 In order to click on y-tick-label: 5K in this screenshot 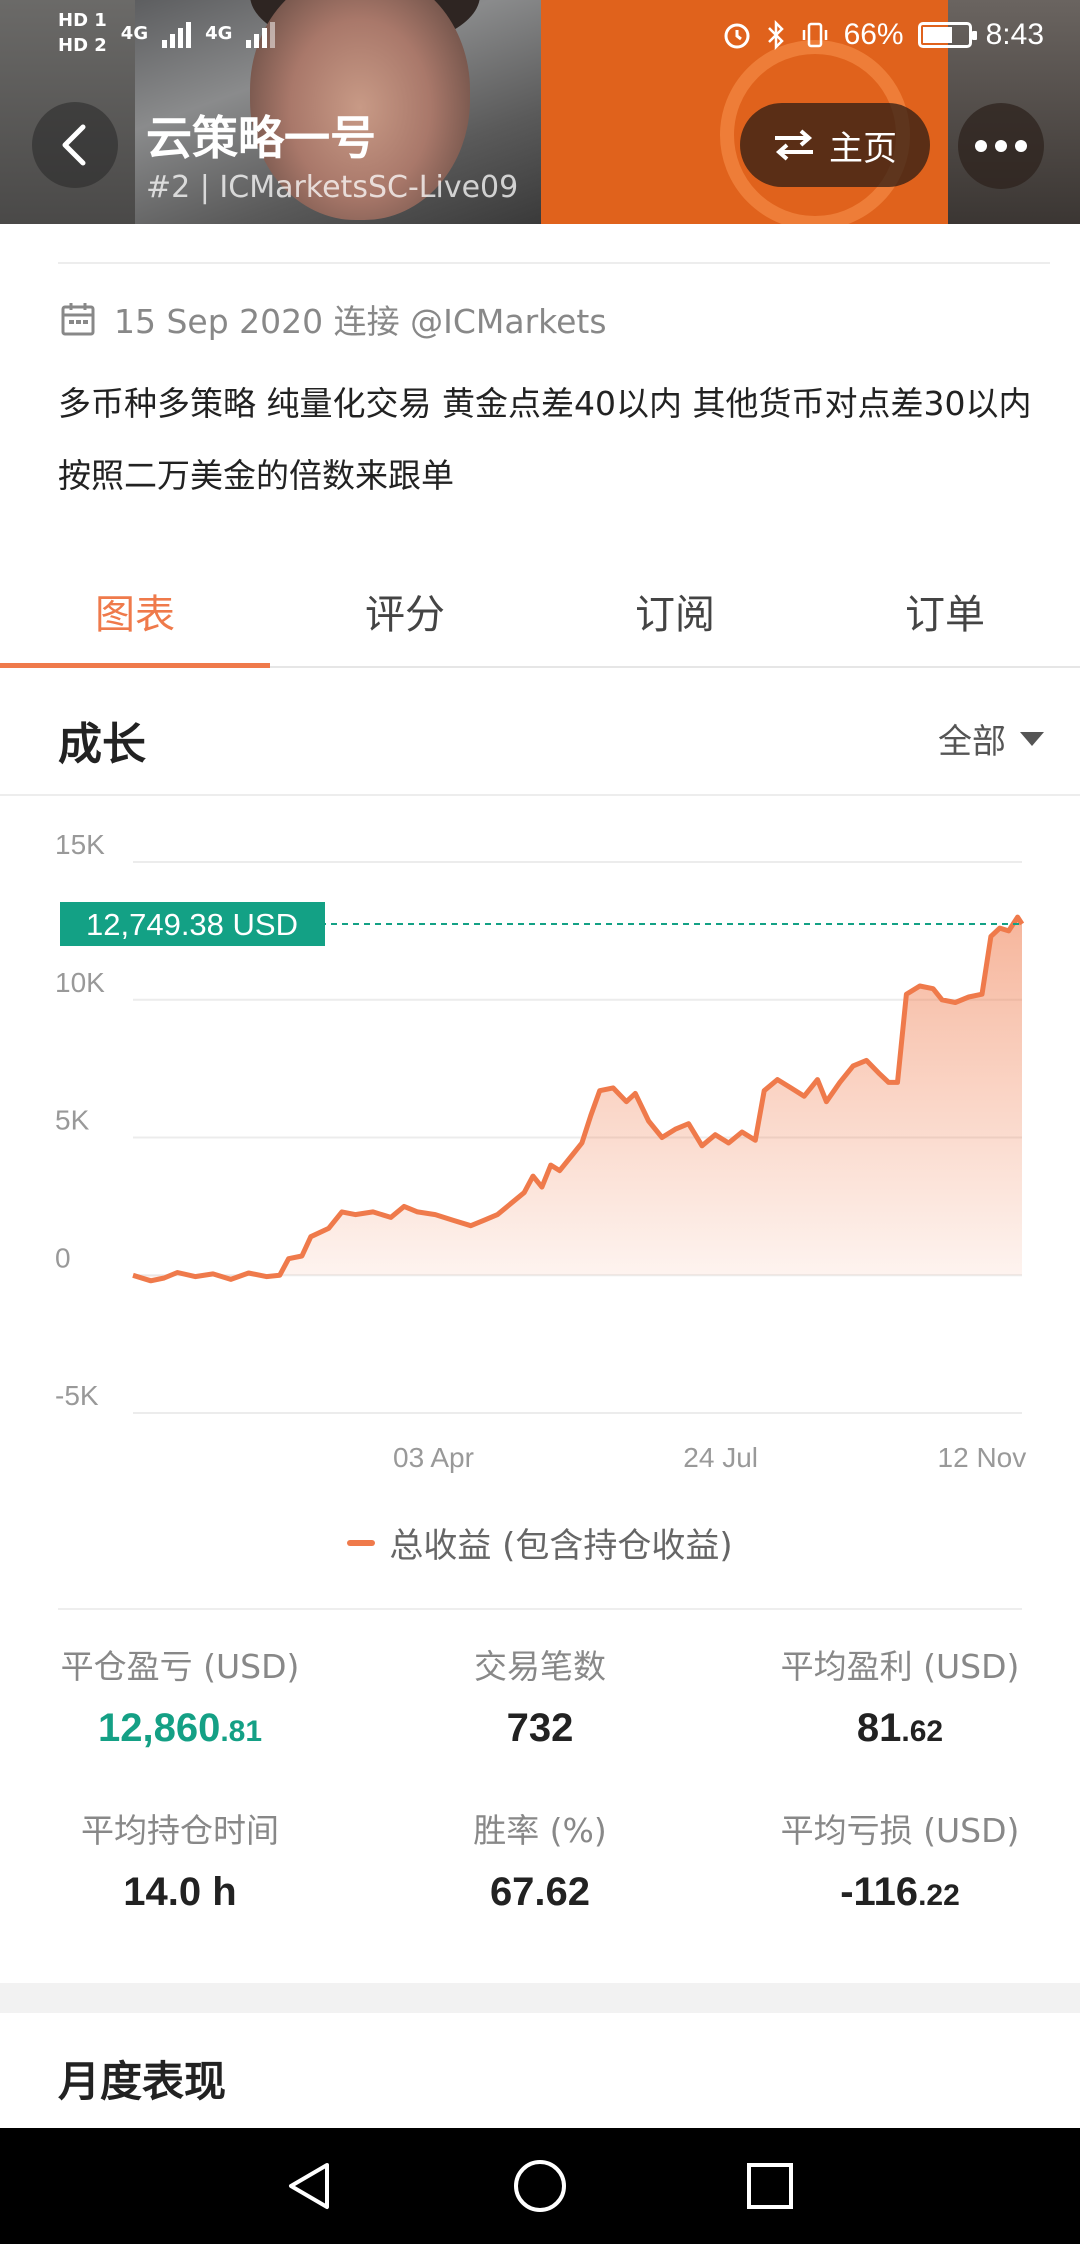, I will do `click(72, 1120)`.